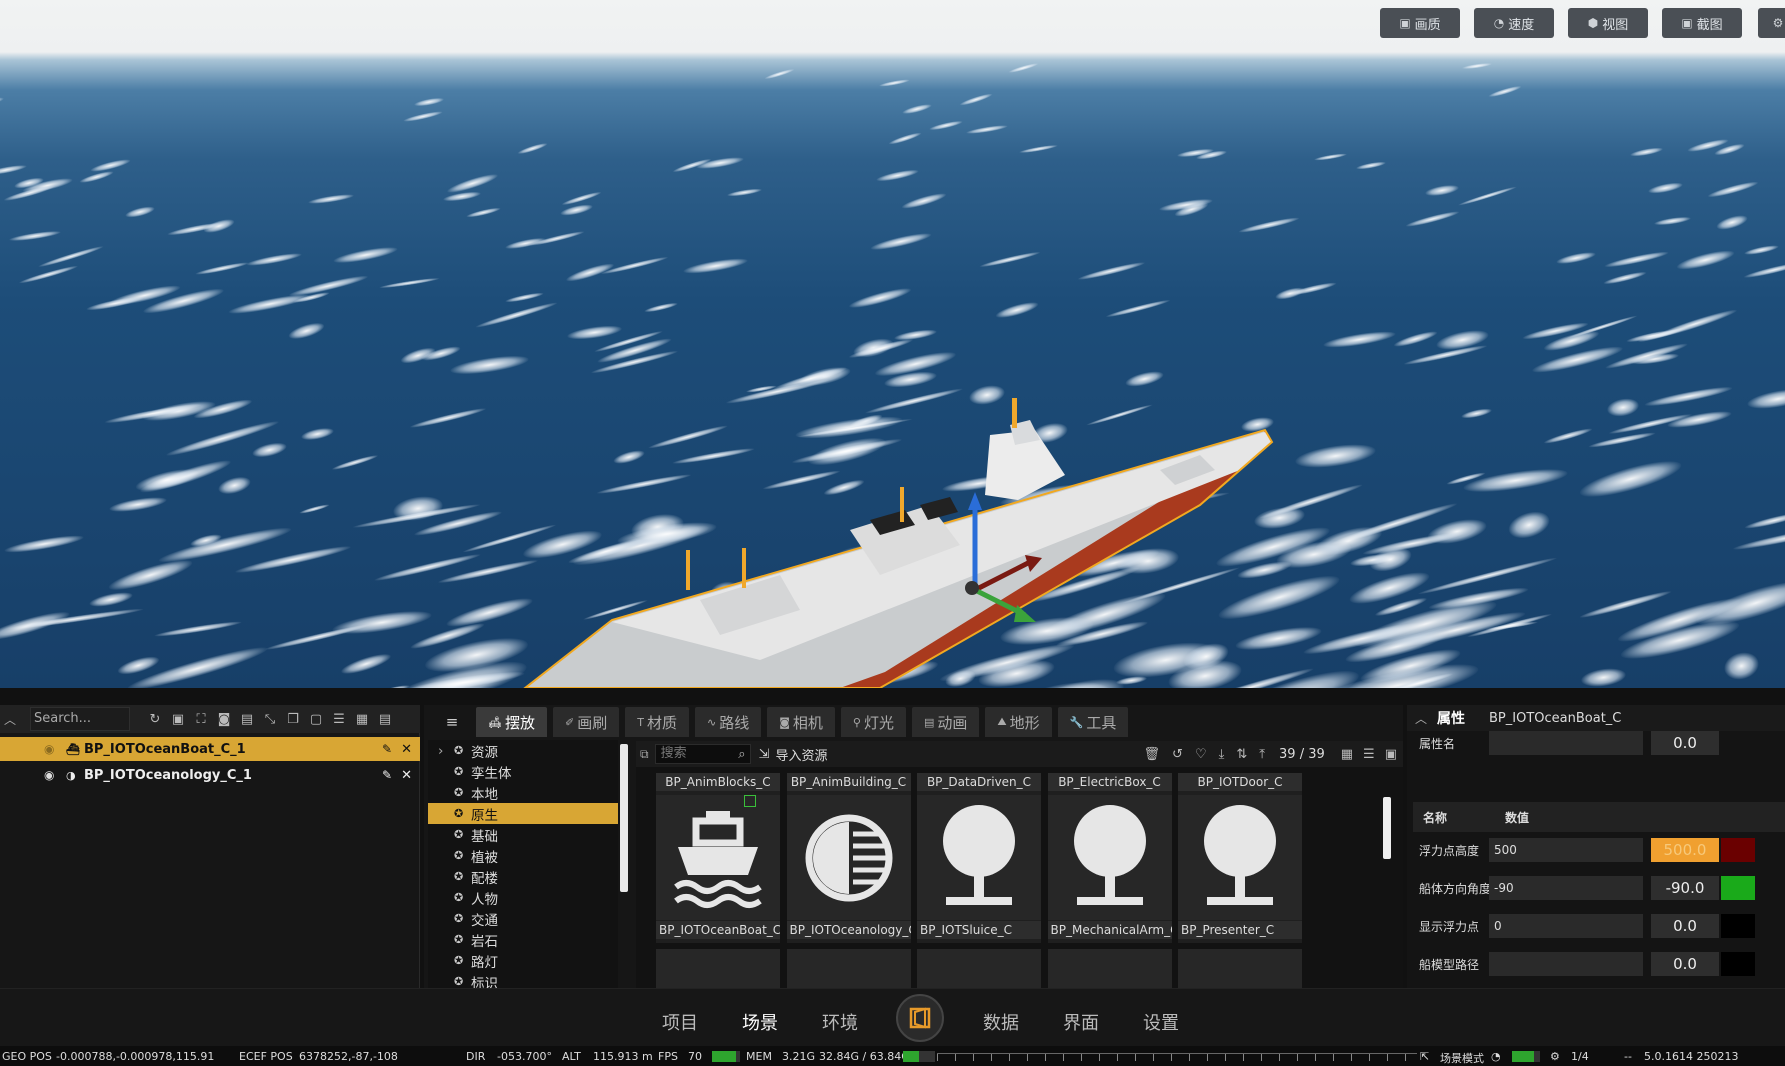  Describe the element at coordinates (1514, 23) in the screenshot. I see `toolbar-button-speedometer: ◔ 速度` at that location.